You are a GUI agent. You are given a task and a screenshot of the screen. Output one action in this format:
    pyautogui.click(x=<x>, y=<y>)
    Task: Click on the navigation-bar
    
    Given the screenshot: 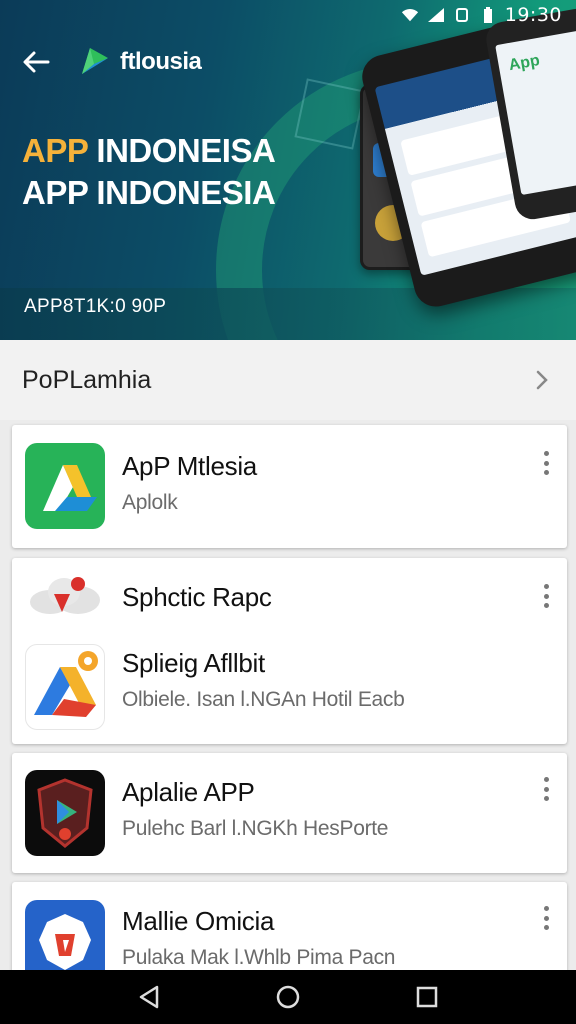 What is the action you would take?
    pyautogui.click(x=288, y=997)
    